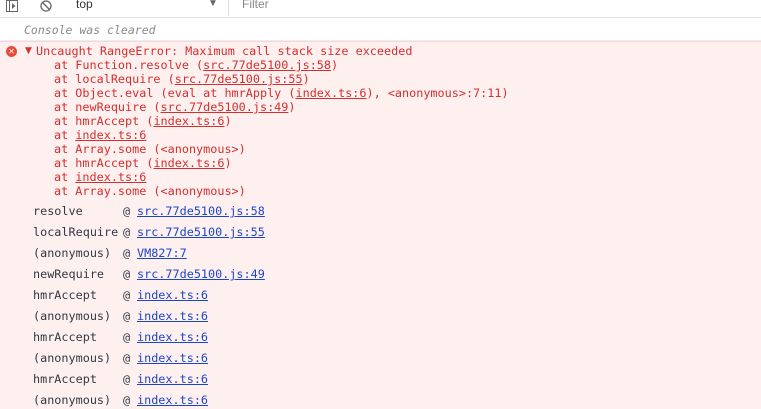 The height and width of the screenshot is (409, 761). Describe the element at coordinates (69, 274) in the screenshot. I see `call-frame-function: newRequire` at that location.